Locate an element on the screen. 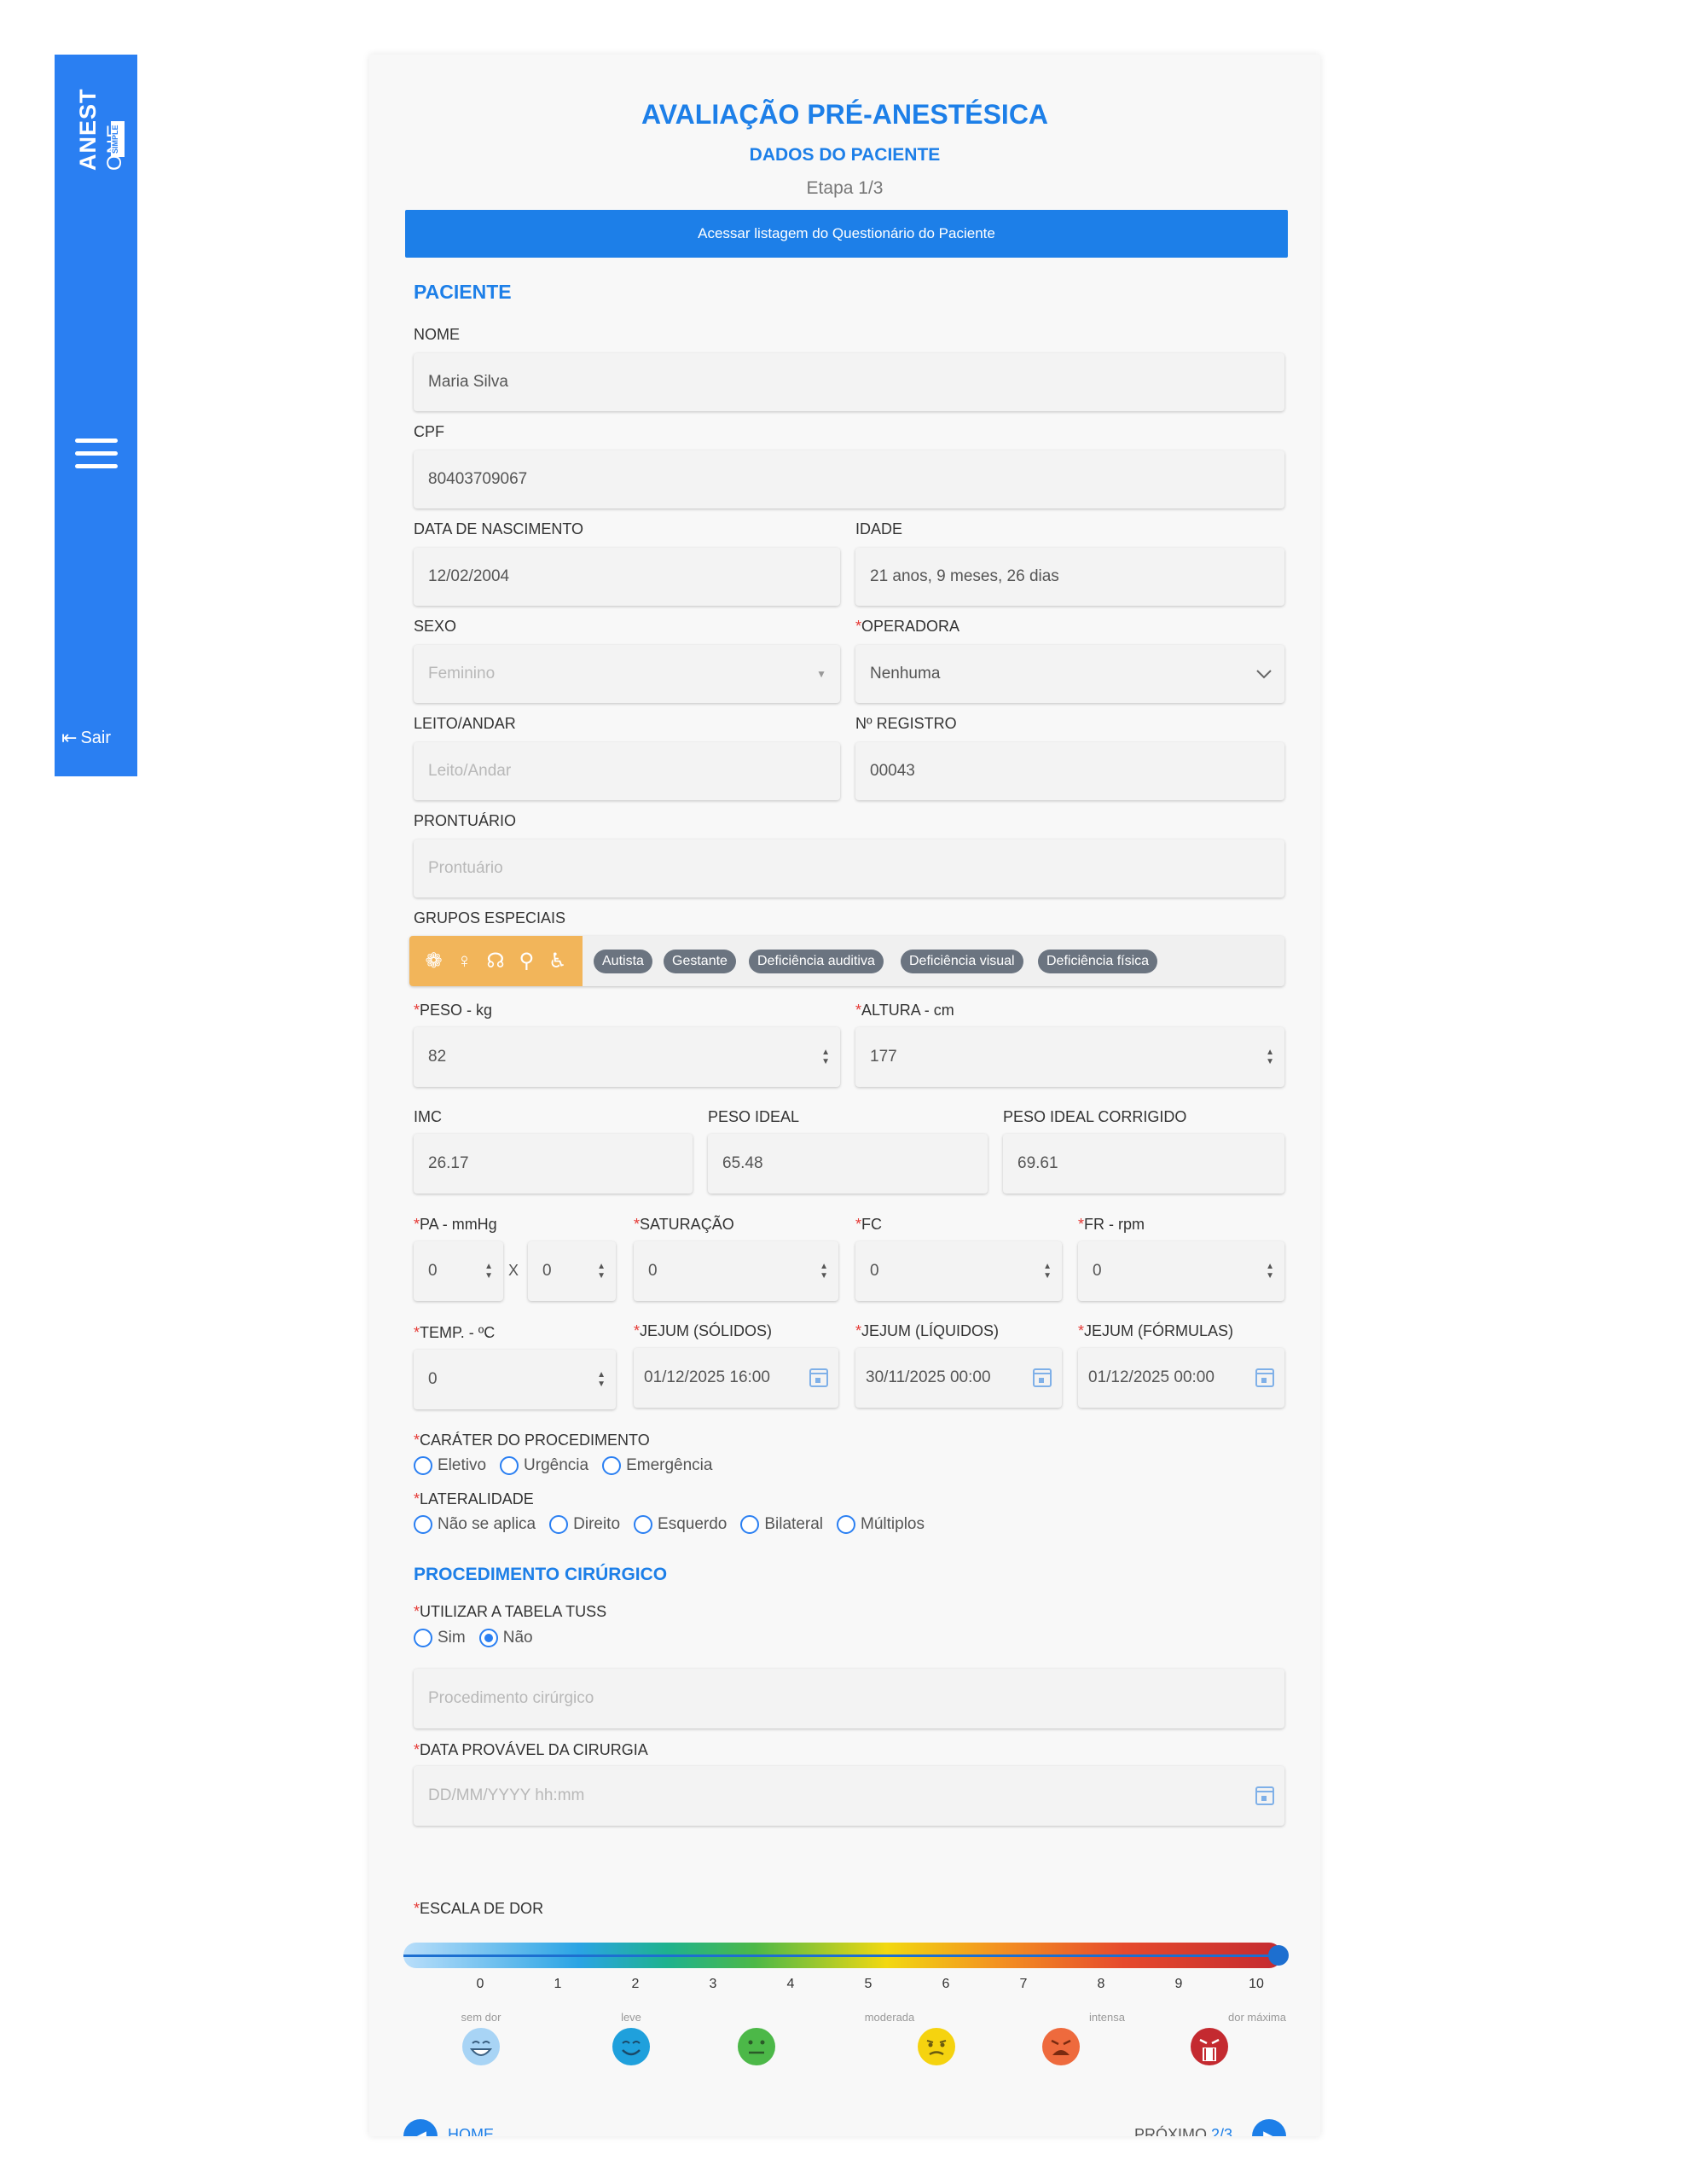  radio-tuss-sim: Sim is located at coordinates (440, 1638).